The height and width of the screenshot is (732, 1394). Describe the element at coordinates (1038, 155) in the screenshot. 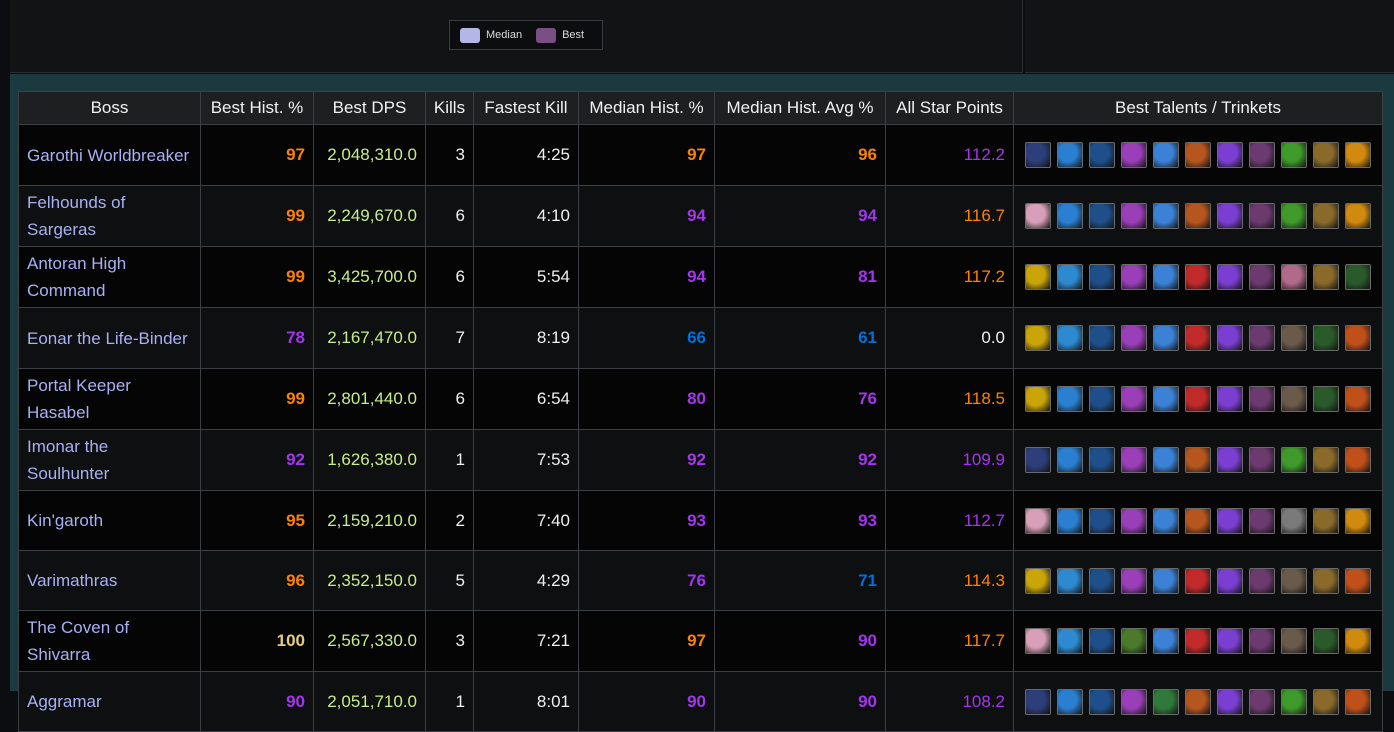

I see `deathknight-blue-icon` at that location.